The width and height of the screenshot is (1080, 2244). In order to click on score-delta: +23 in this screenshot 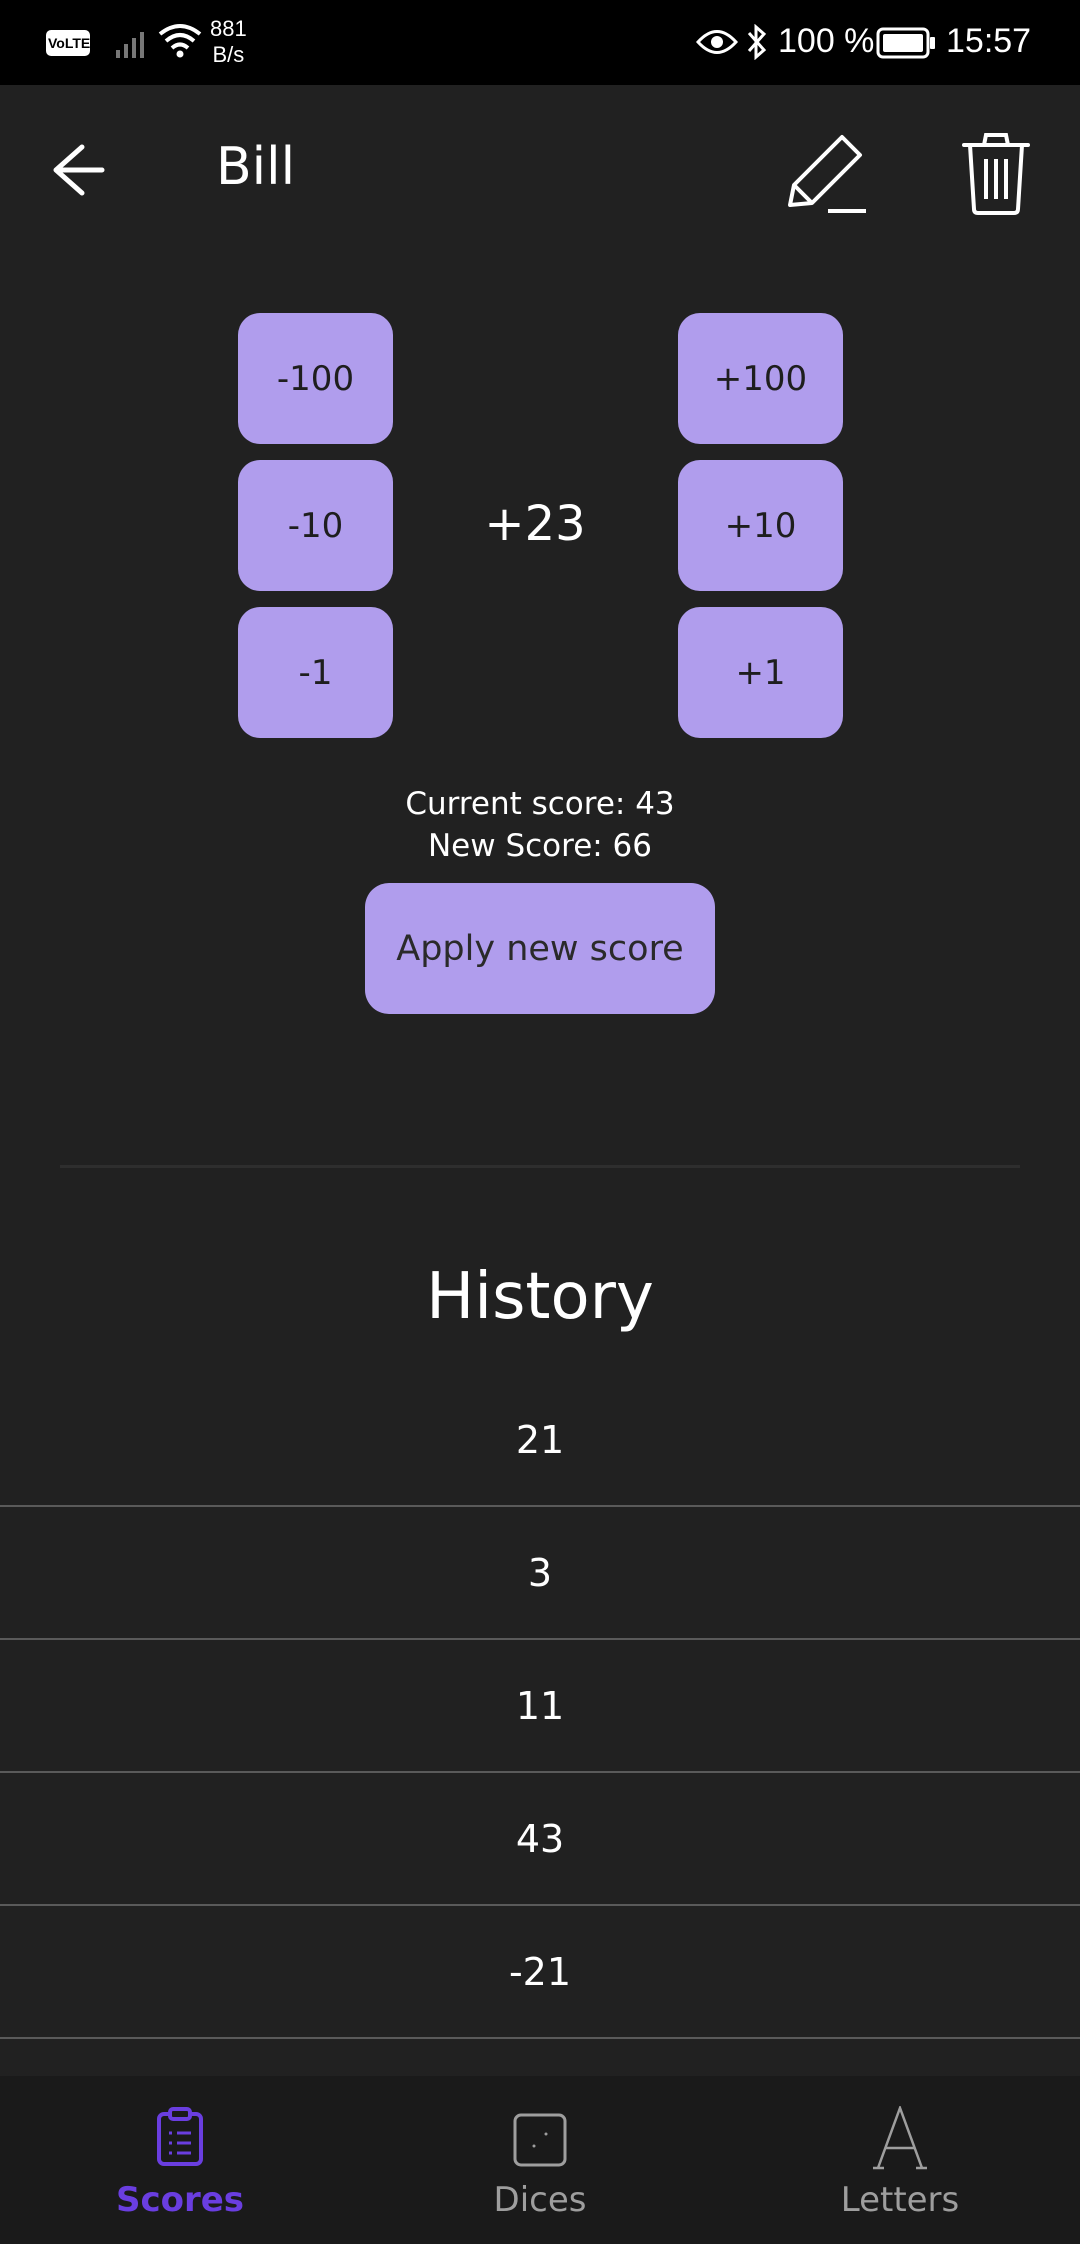, I will do `click(535, 524)`.